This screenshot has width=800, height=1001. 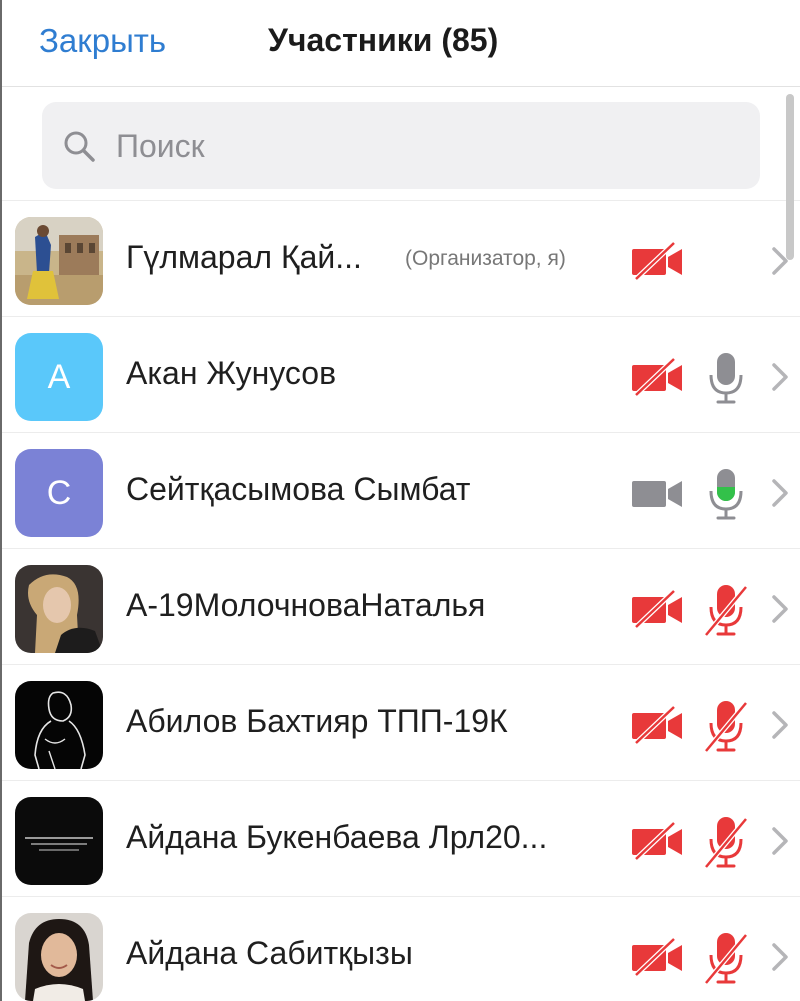 I want to click on header: Закрыть Участники (85), so click(x=401, y=43).